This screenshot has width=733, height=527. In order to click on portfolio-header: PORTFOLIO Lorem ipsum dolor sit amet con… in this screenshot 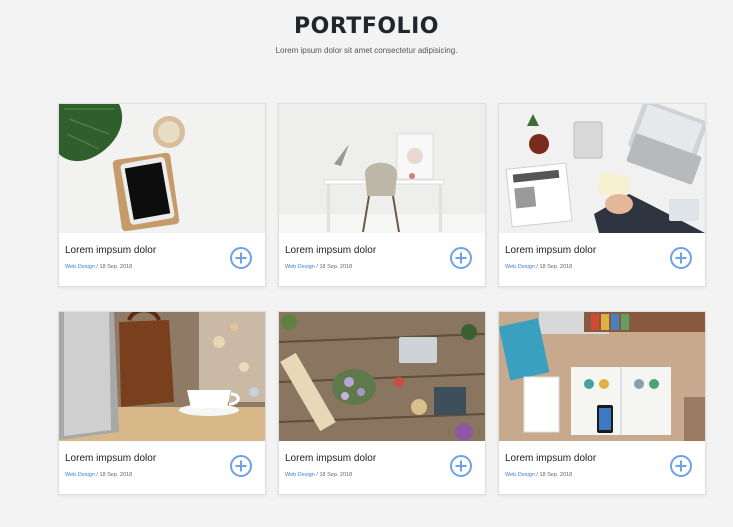, I will do `click(366, 34)`.